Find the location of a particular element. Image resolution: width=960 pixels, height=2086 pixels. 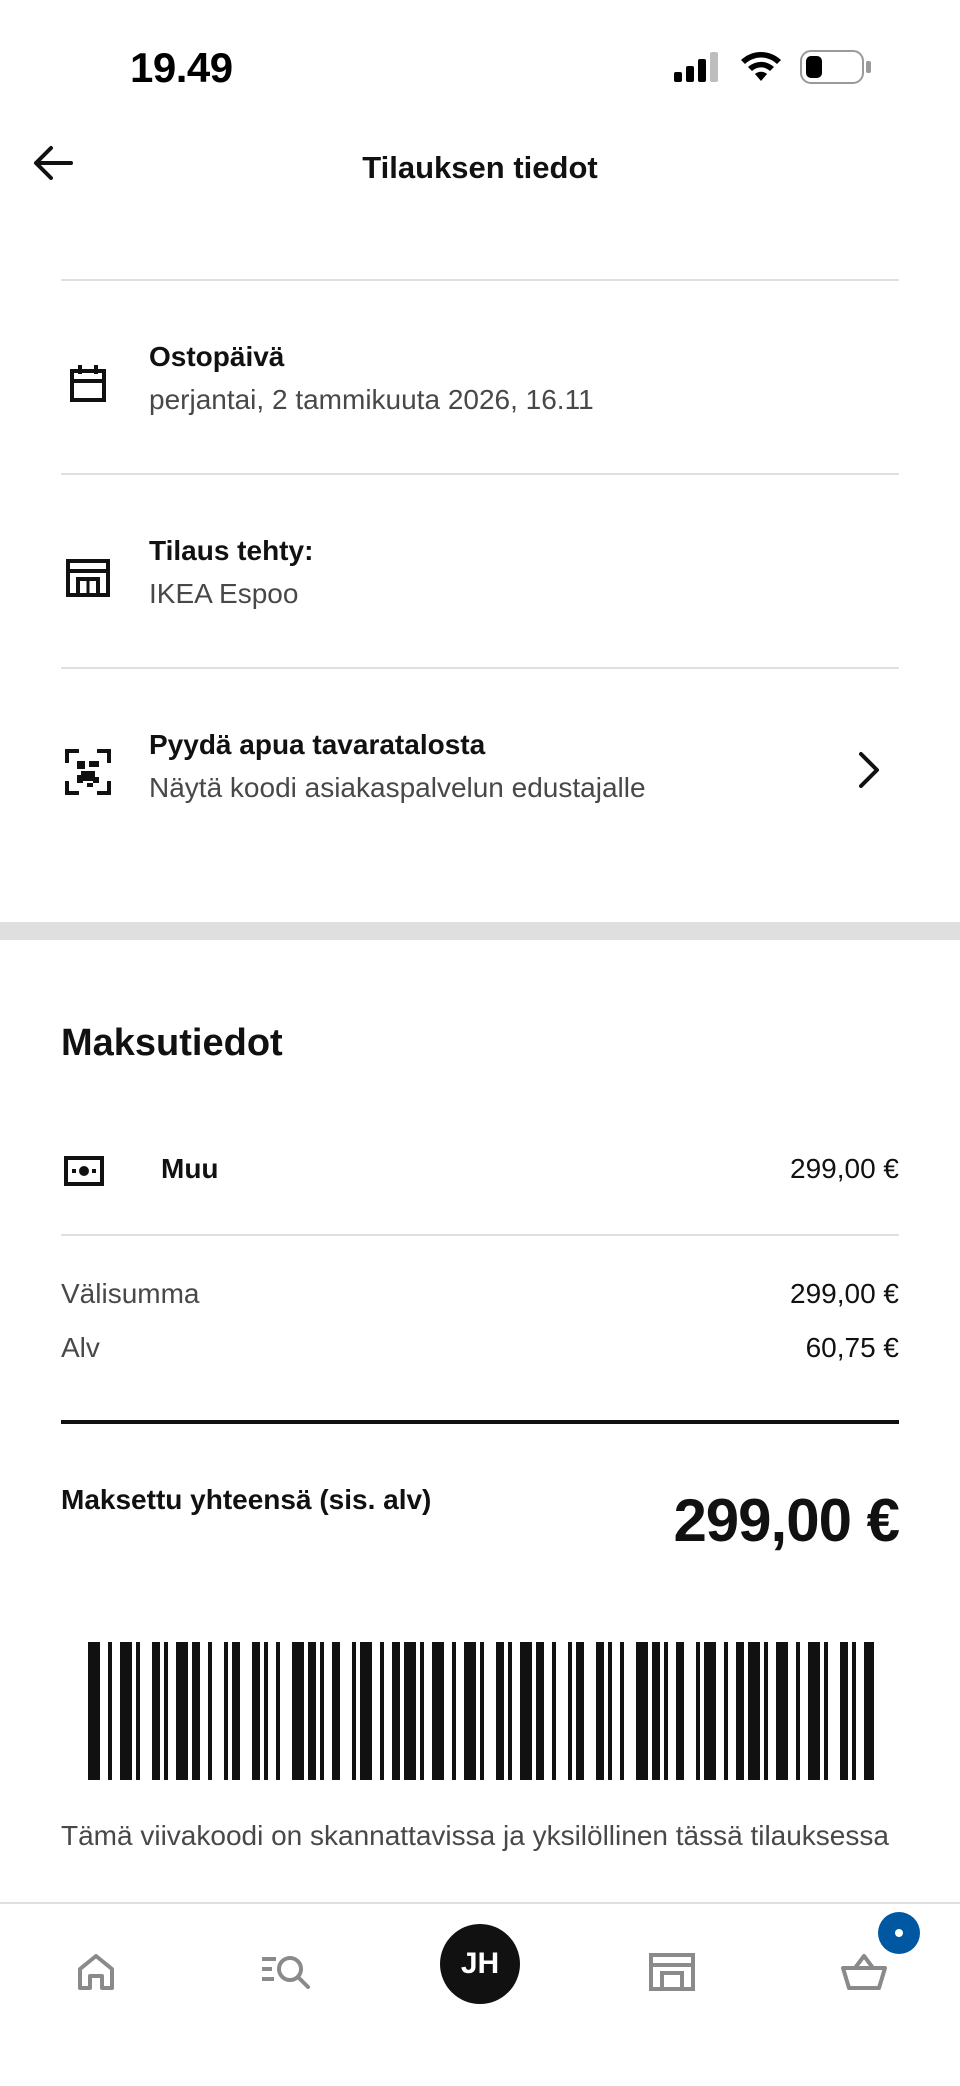

page-title: Tilauksen tiedot is located at coordinates (480, 167).